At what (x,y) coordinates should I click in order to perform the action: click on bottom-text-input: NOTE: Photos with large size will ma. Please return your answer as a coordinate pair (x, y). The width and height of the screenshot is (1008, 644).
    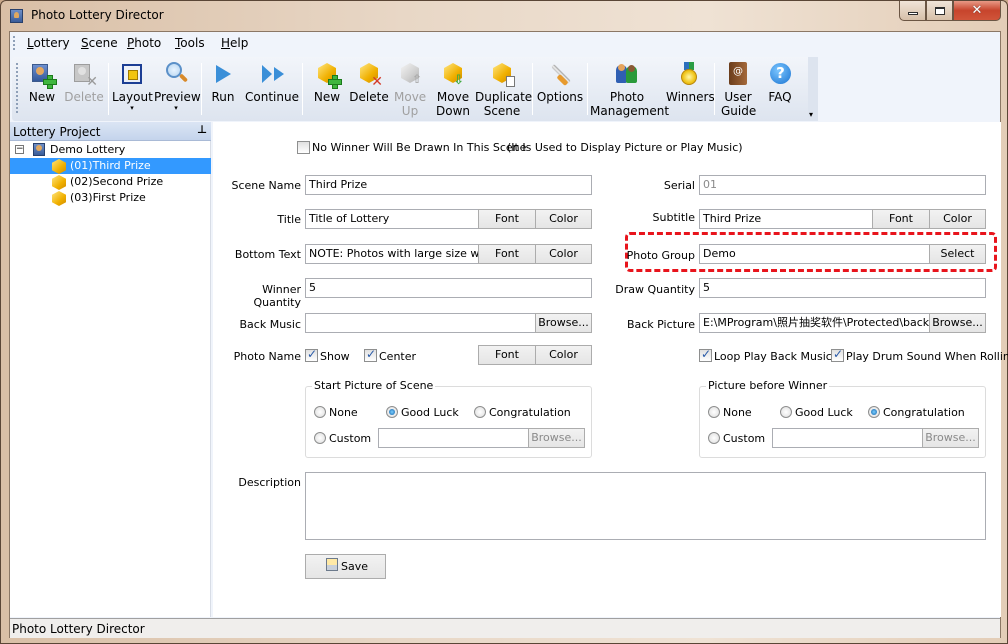
    Looking at the image, I should click on (392, 254).